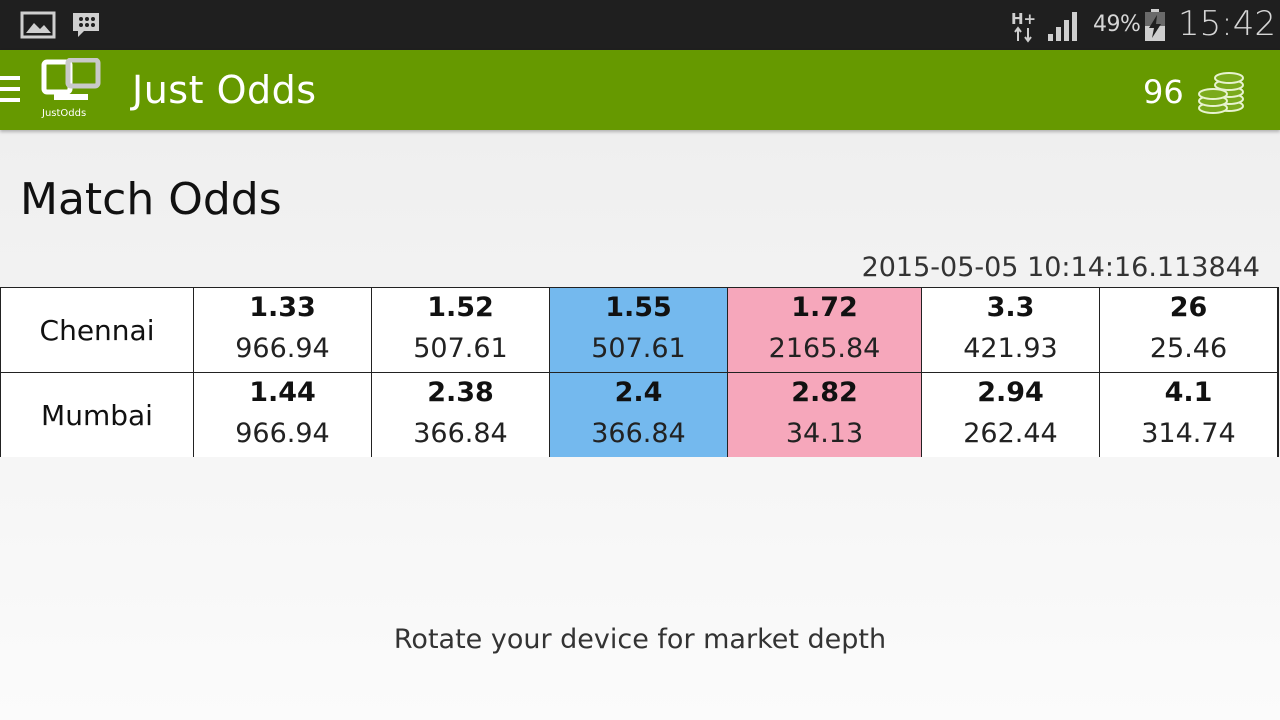 The height and width of the screenshot is (720, 1280). I want to click on odds-price: 1.55, so click(638, 307).